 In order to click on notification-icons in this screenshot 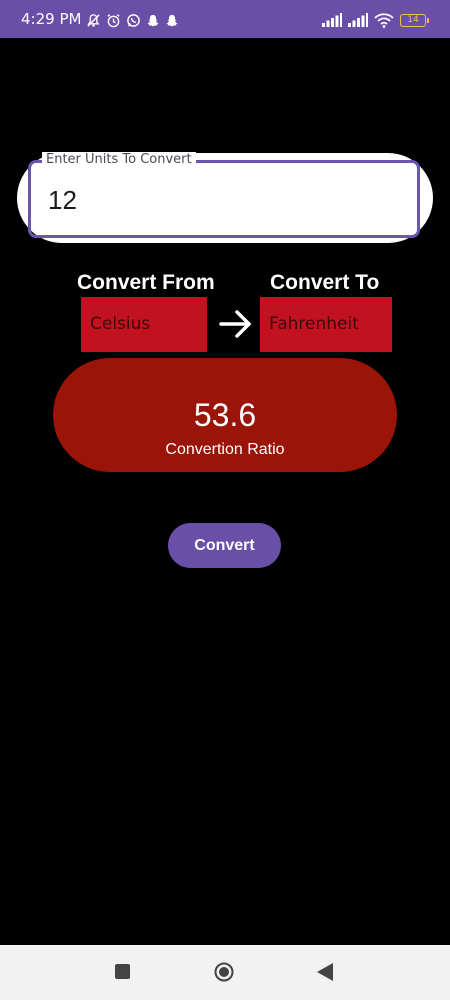, I will do `click(132, 20)`.